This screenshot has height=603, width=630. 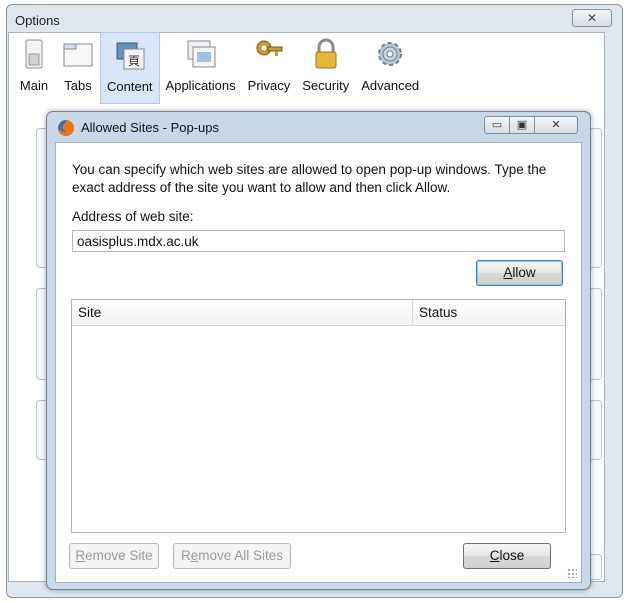 What do you see at coordinates (200, 85) in the screenshot?
I see `tab-applications-label: Applications` at bounding box center [200, 85].